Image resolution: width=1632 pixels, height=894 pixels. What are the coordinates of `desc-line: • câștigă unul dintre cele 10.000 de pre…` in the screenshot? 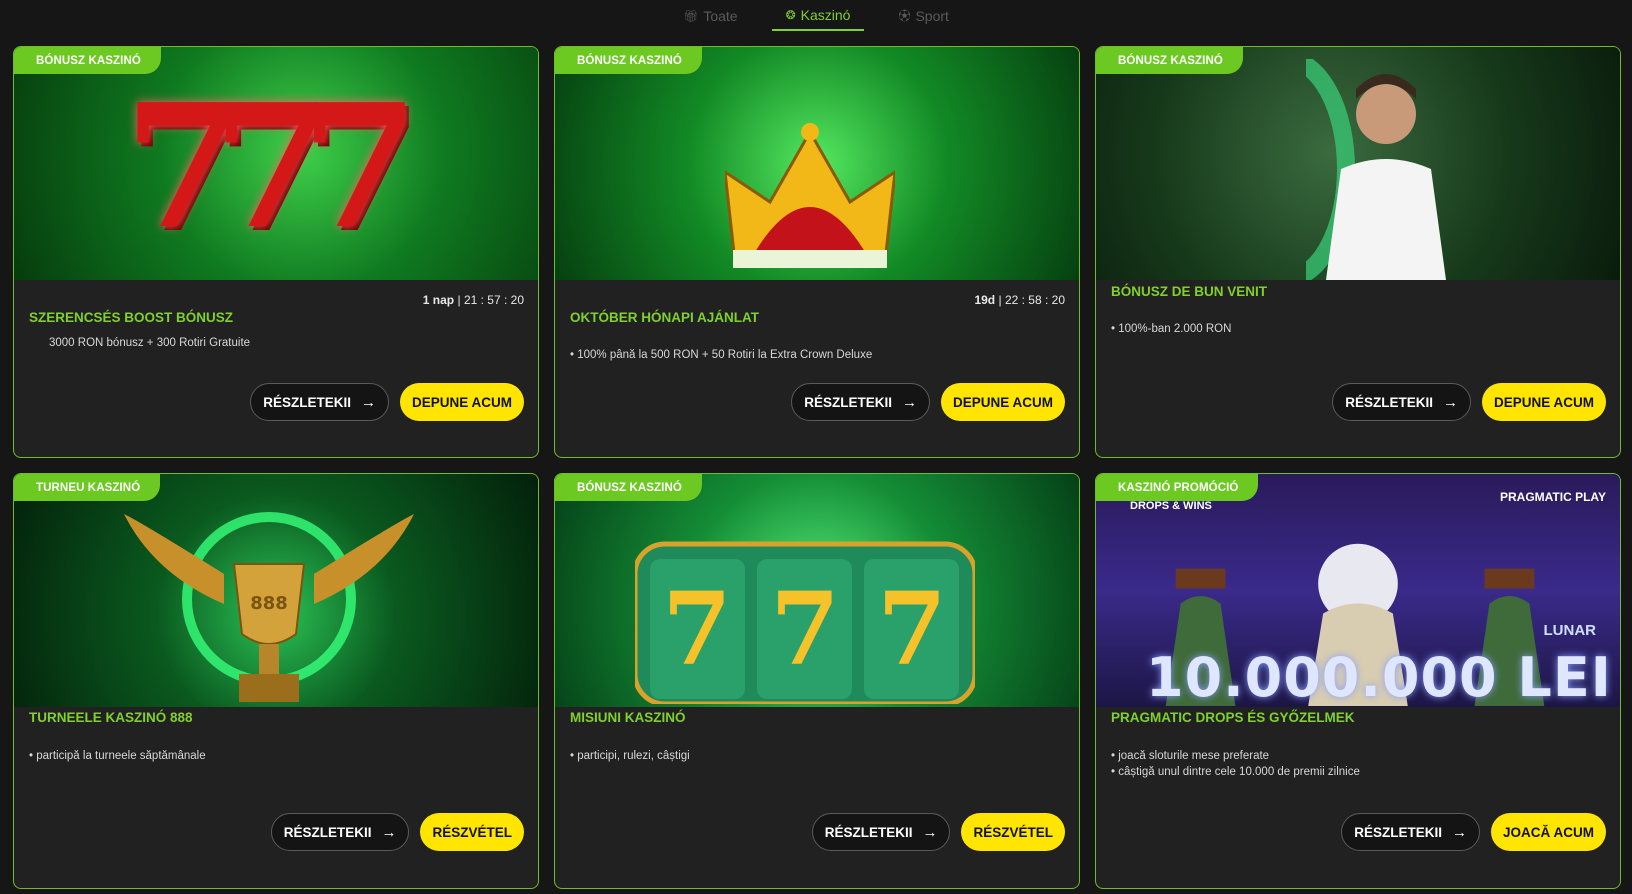 It's located at (1235, 772).